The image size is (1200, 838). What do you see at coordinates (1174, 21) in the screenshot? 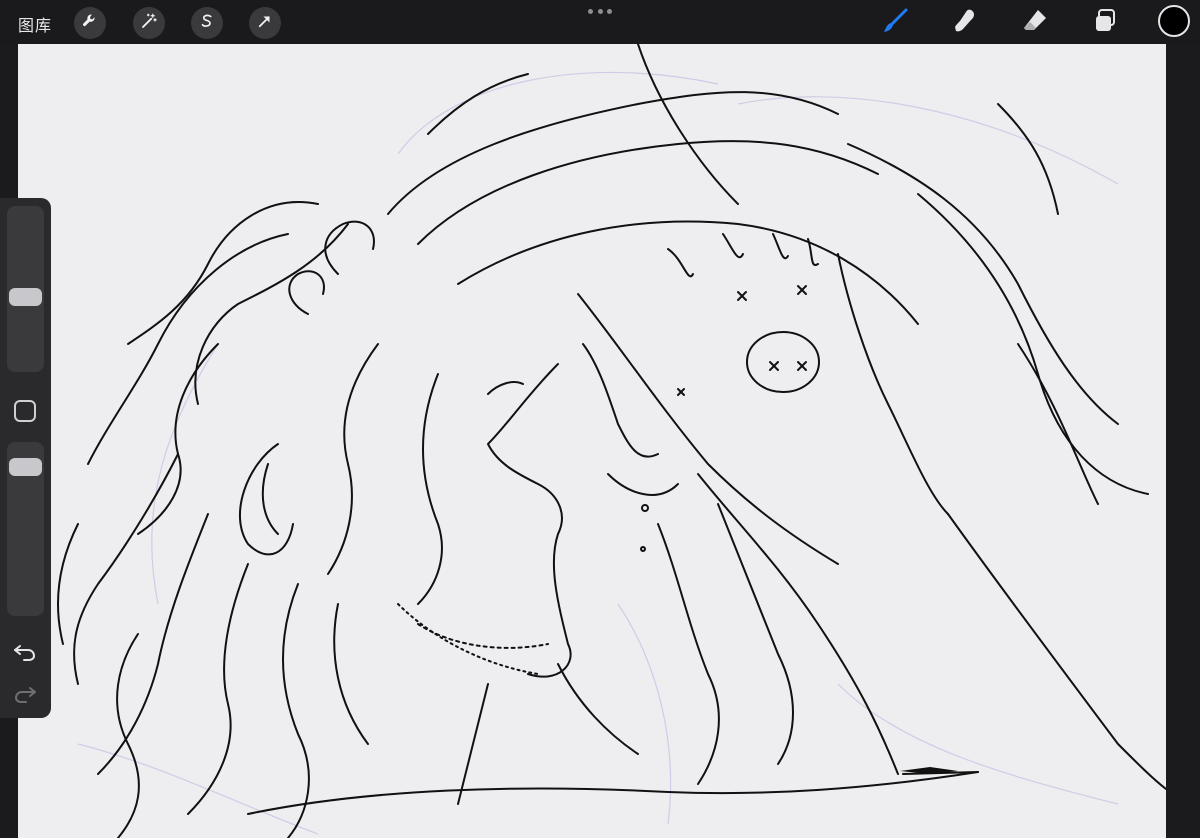
I see `color-picker-button` at bounding box center [1174, 21].